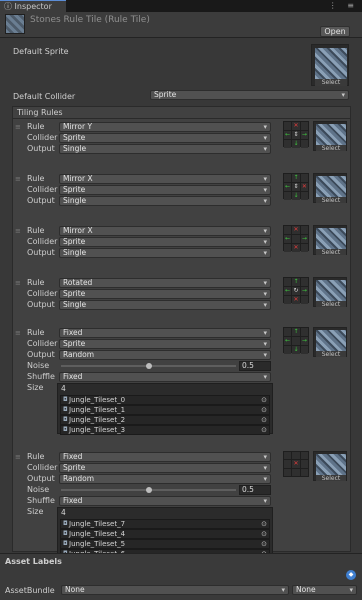 The image size is (362, 600). Describe the element at coordinates (165, 524) in the screenshot. I see `sprite-object-field: ◘ Jungle_Tileset_7` at that location.